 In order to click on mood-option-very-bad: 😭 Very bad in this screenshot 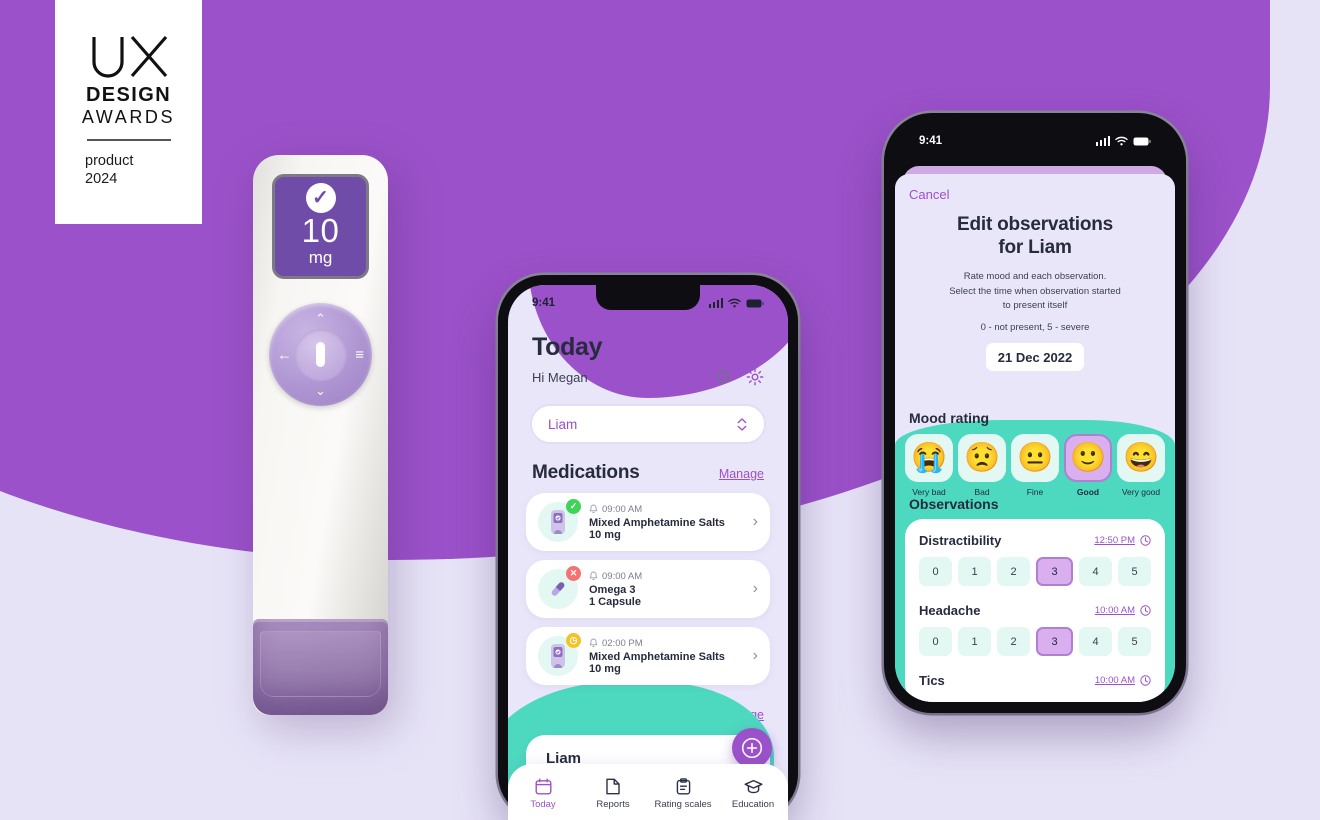, I will do `click(929, 465)`.